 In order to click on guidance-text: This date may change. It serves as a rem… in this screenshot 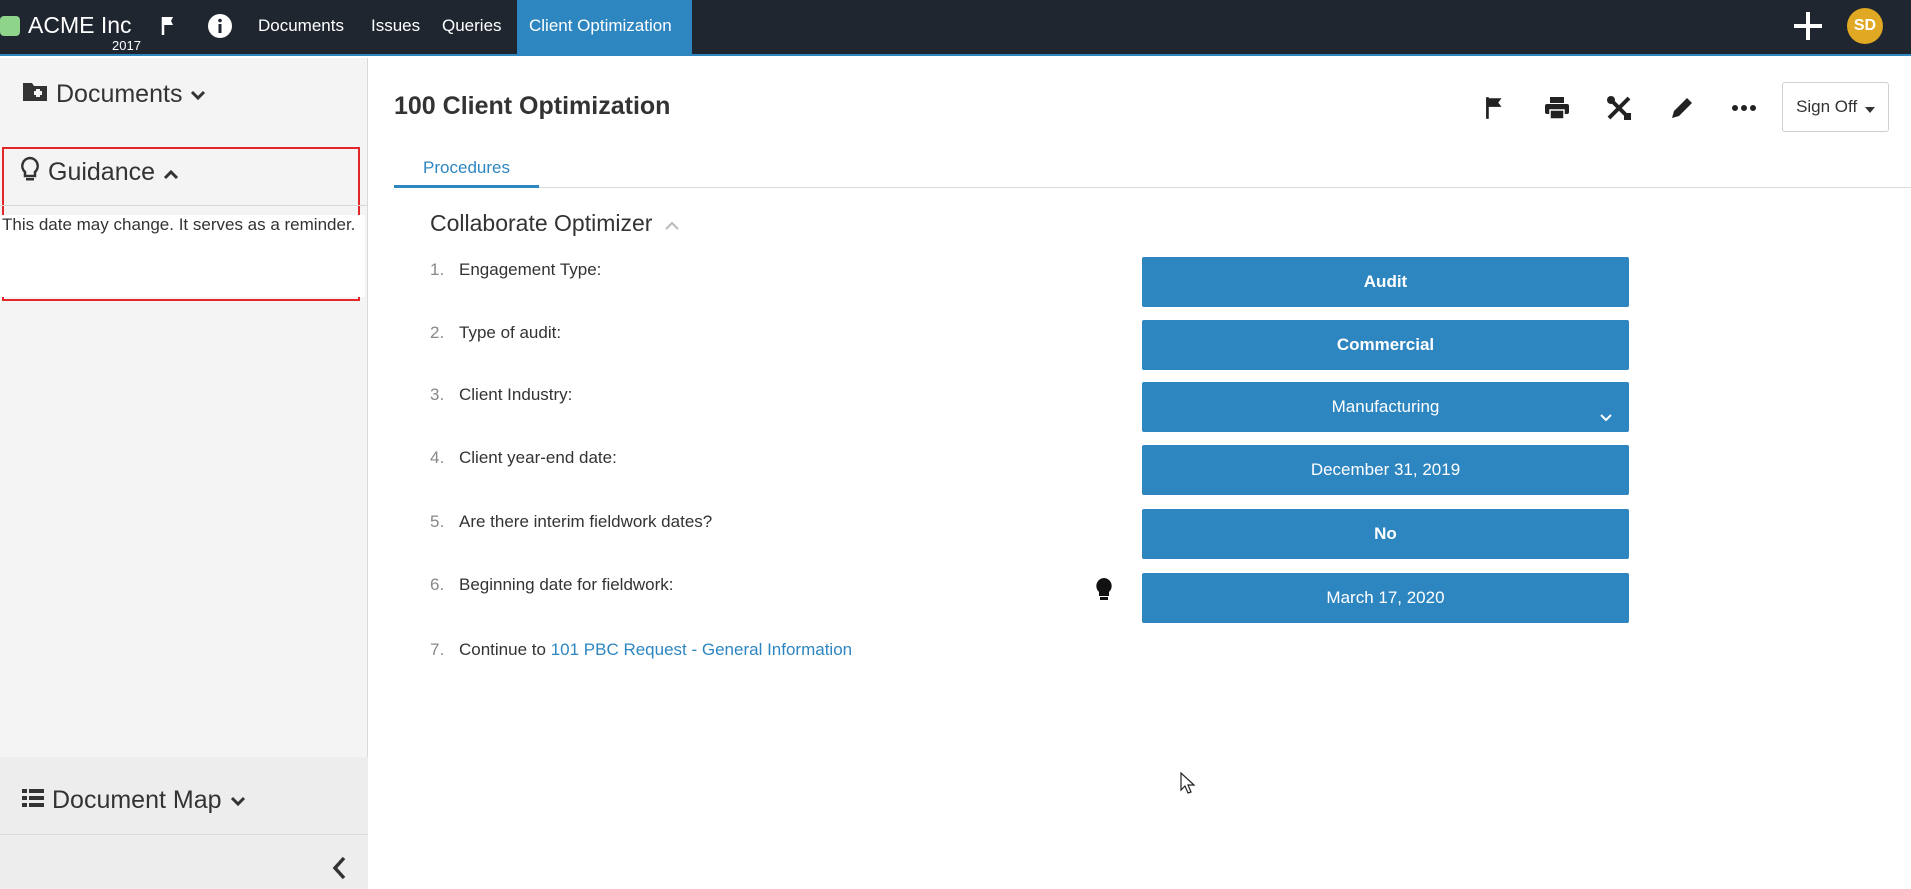, I will do `click(182, 256)`.